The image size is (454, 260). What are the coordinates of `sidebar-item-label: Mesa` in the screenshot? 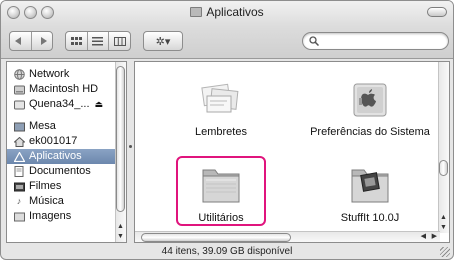 It's located at (42, 126).